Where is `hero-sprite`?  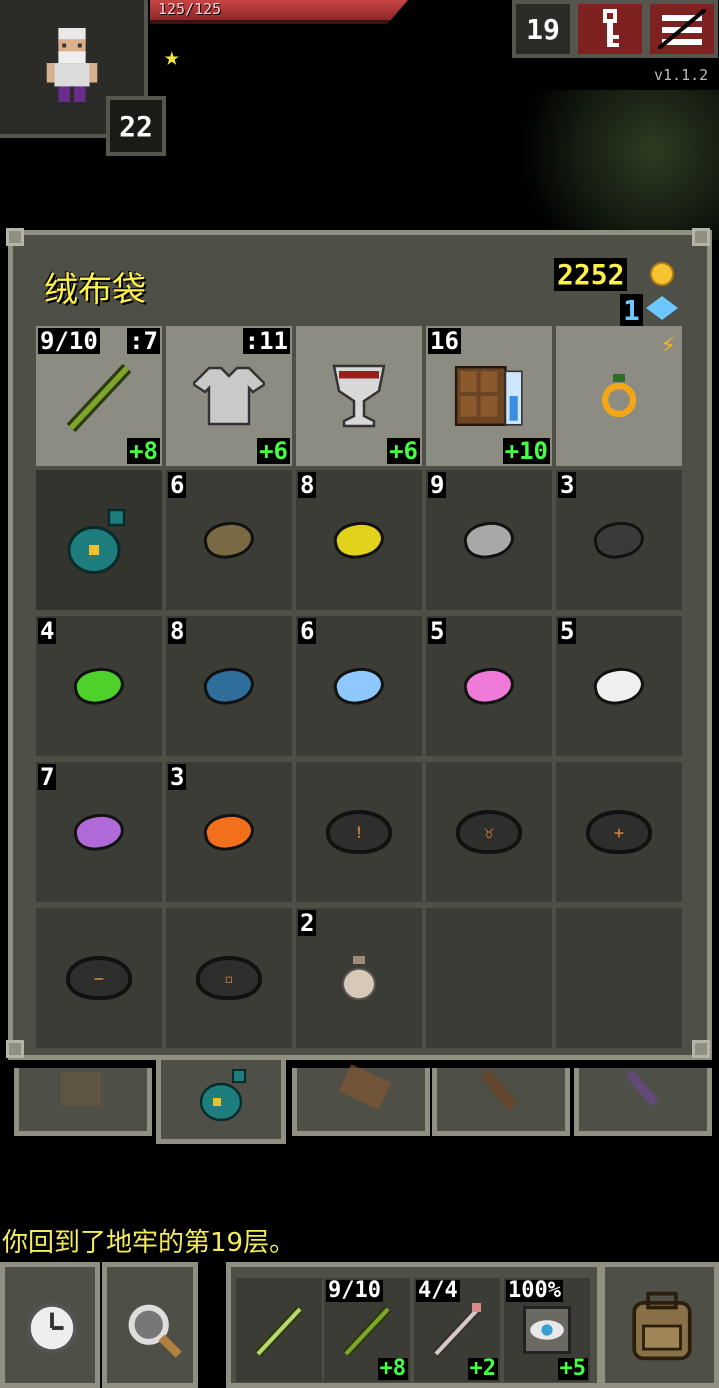 hero-sprite is located at coordinates (72, 65).